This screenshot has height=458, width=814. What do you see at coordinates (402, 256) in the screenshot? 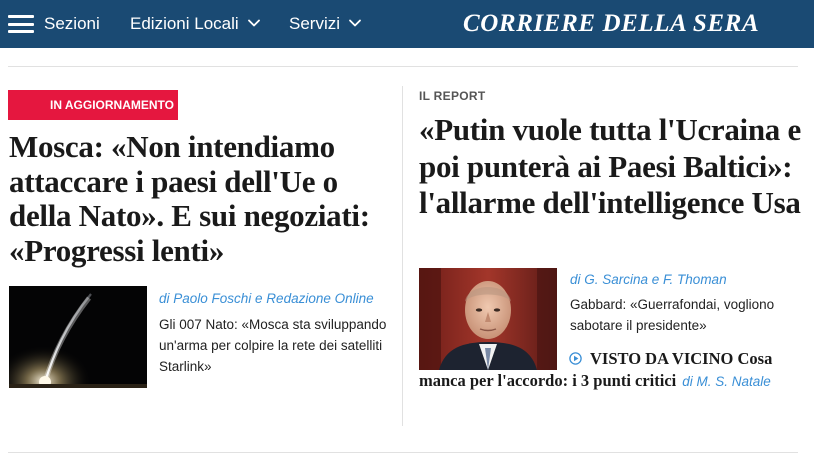
I see `column-divider` at bounding box center [402, 256].